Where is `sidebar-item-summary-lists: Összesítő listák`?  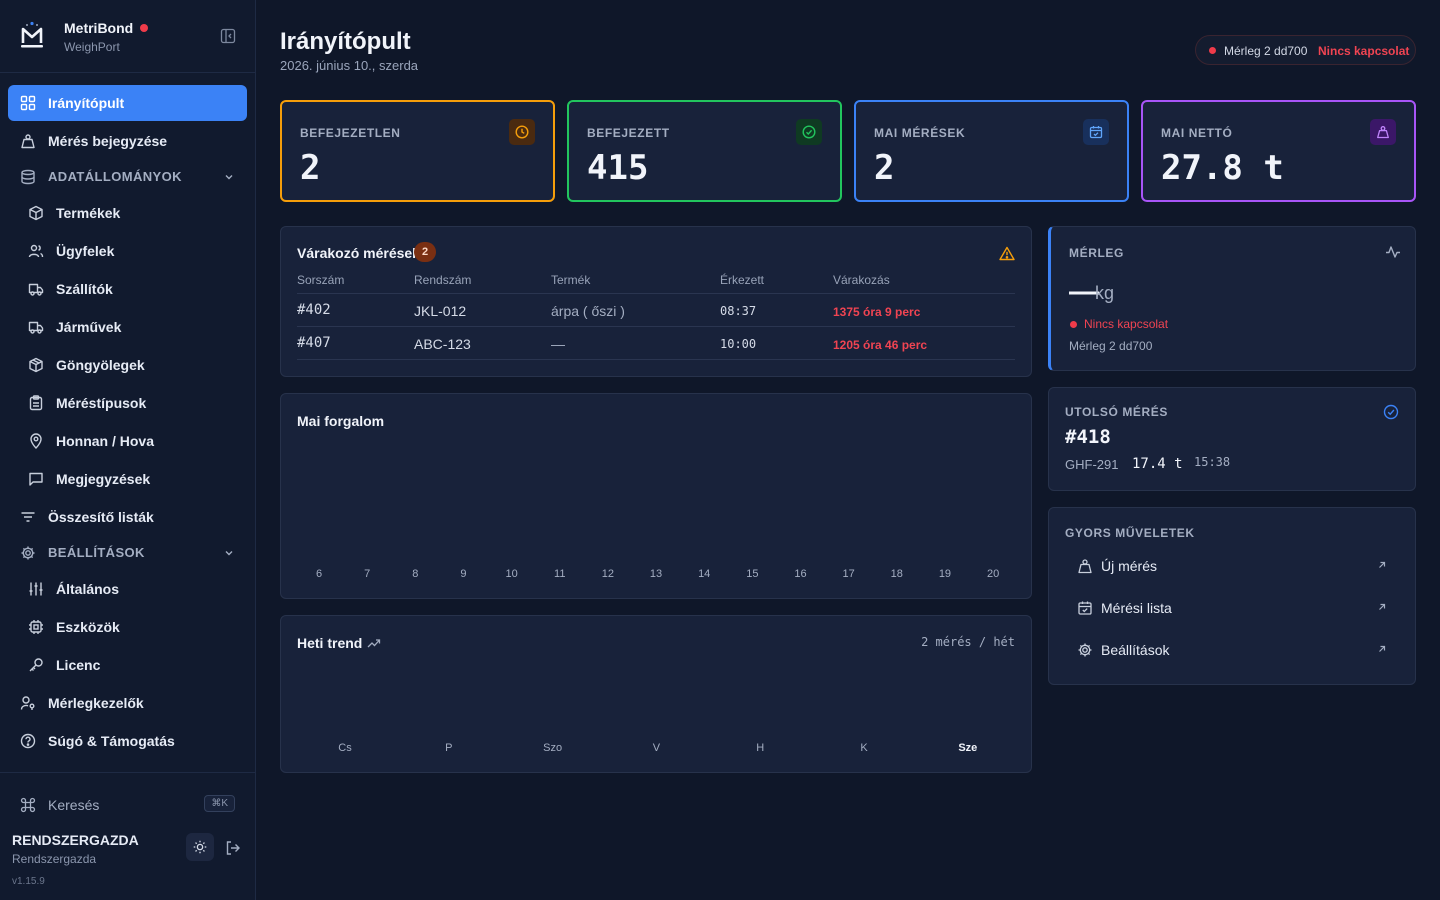
sidebar-item-summary-lists: Összesítő listák is located at coordinates (127, 517).